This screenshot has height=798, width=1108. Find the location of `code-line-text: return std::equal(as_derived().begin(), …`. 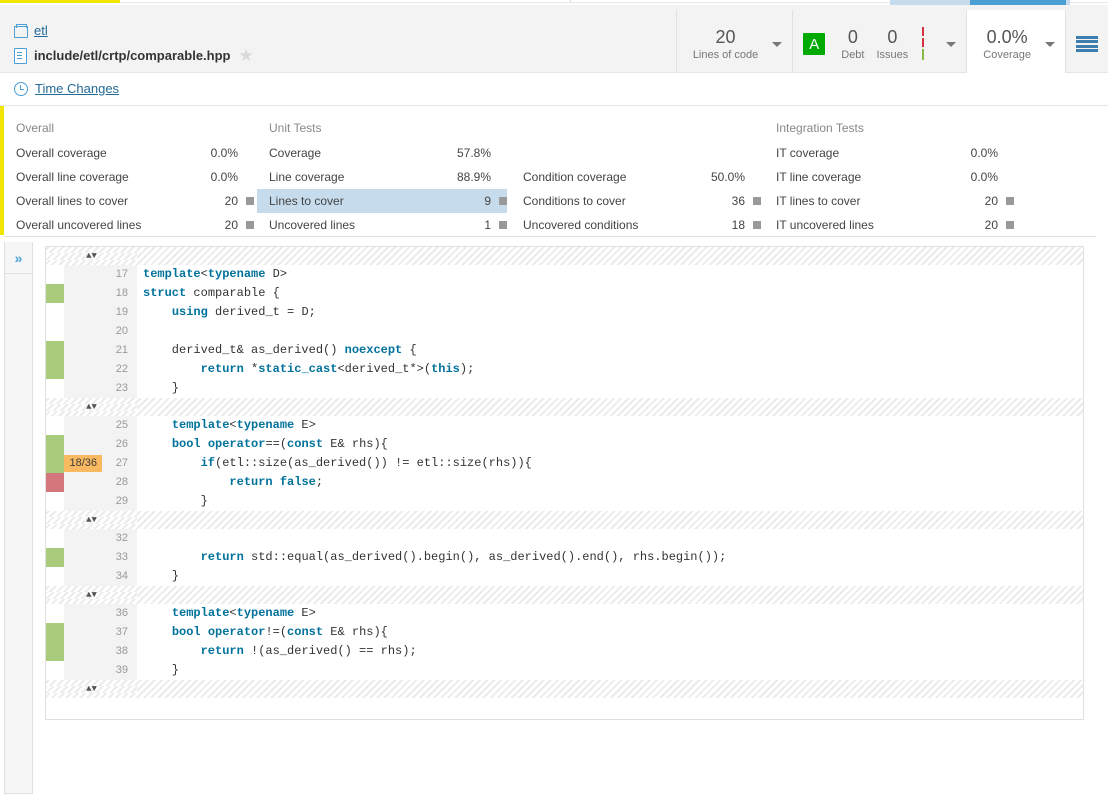

code-line-text: return std::equal(as_derived().begin(), … is located at coordinates (610, 557).